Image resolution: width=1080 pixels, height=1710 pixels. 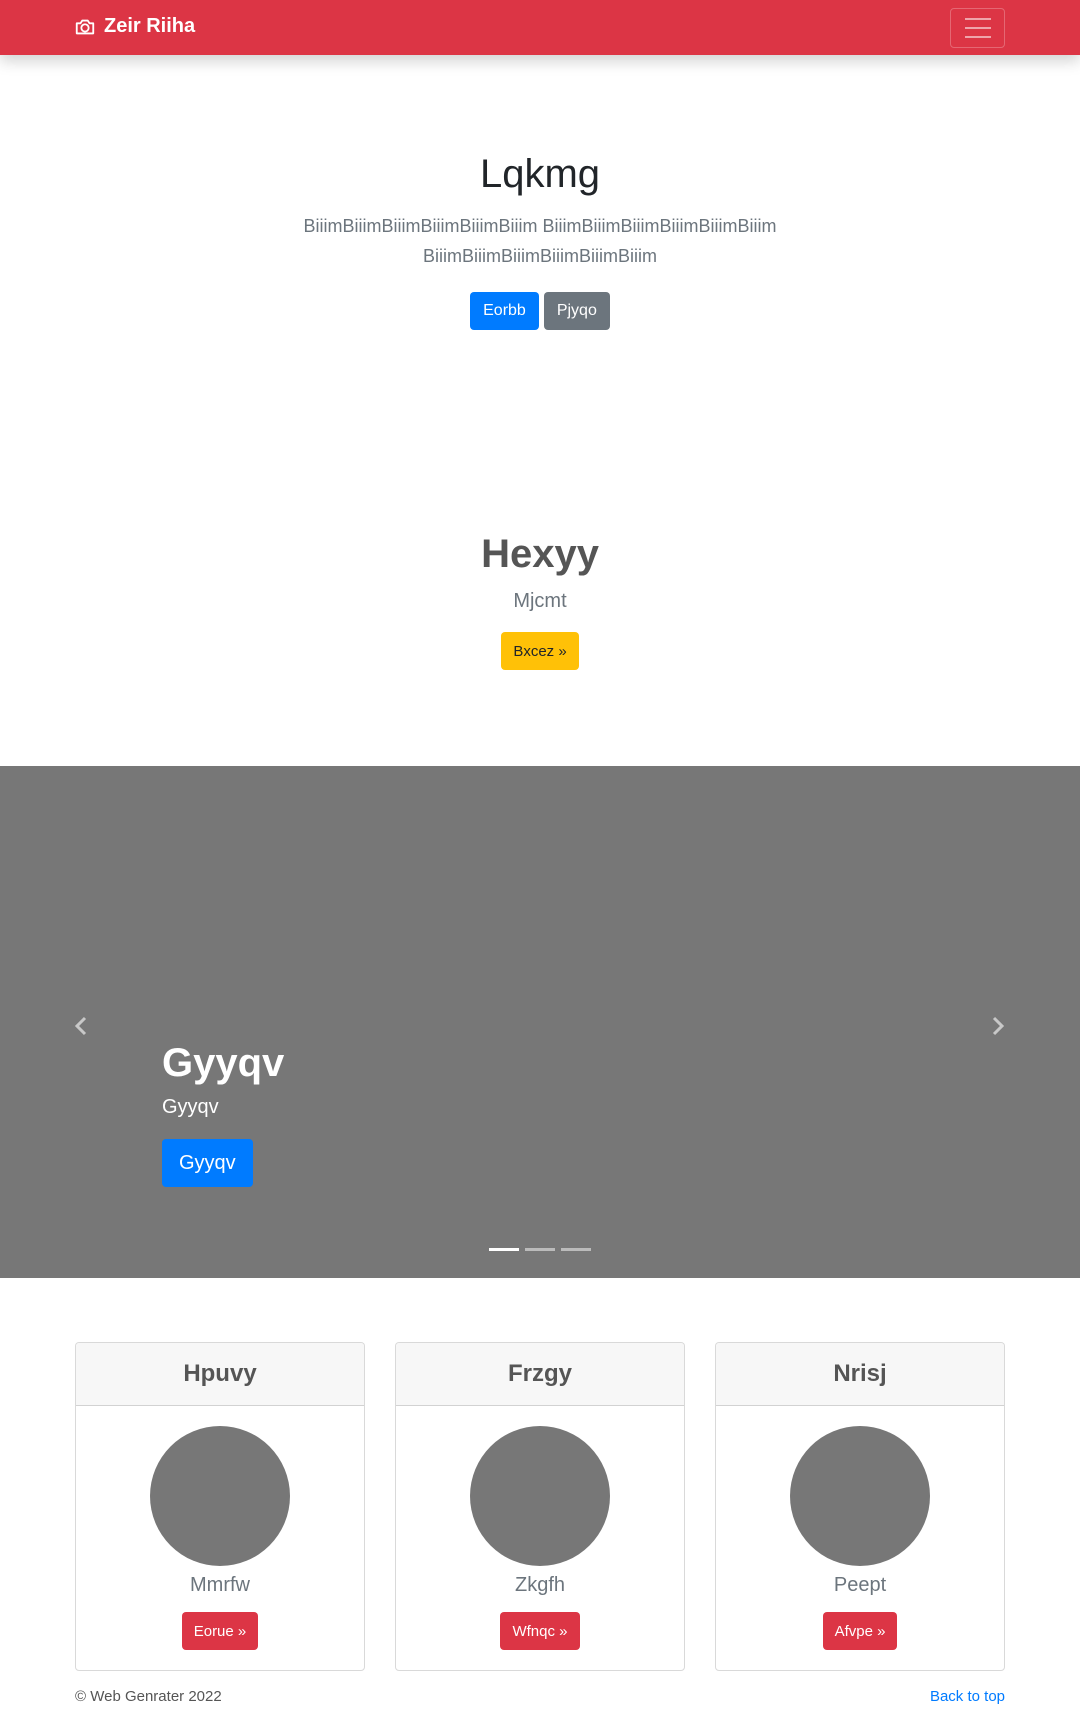 What do you see at coordinates (148, 1696) in the screenshot?
I see `footer-copyright: © Web Genrater 2022` at bounding box center [148, 1696].